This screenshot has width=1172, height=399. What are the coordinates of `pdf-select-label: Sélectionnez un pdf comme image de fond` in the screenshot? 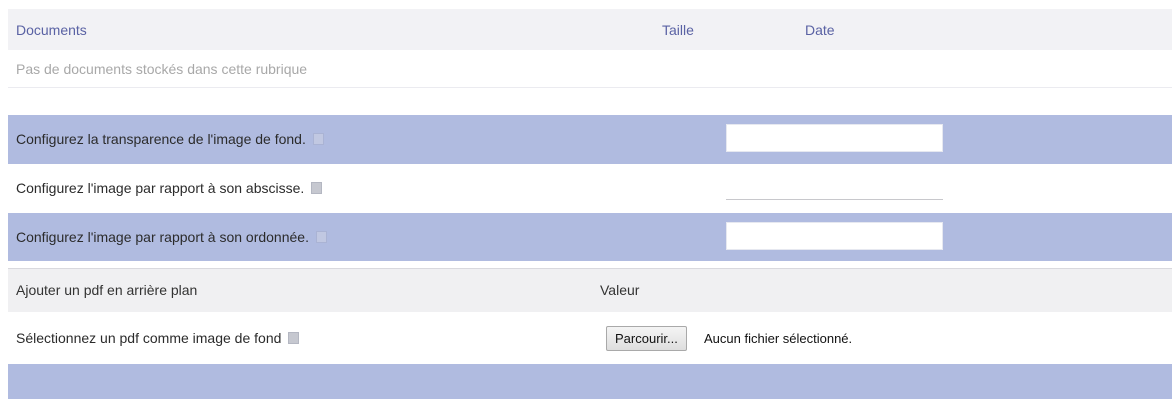 It's located at (158, 338).